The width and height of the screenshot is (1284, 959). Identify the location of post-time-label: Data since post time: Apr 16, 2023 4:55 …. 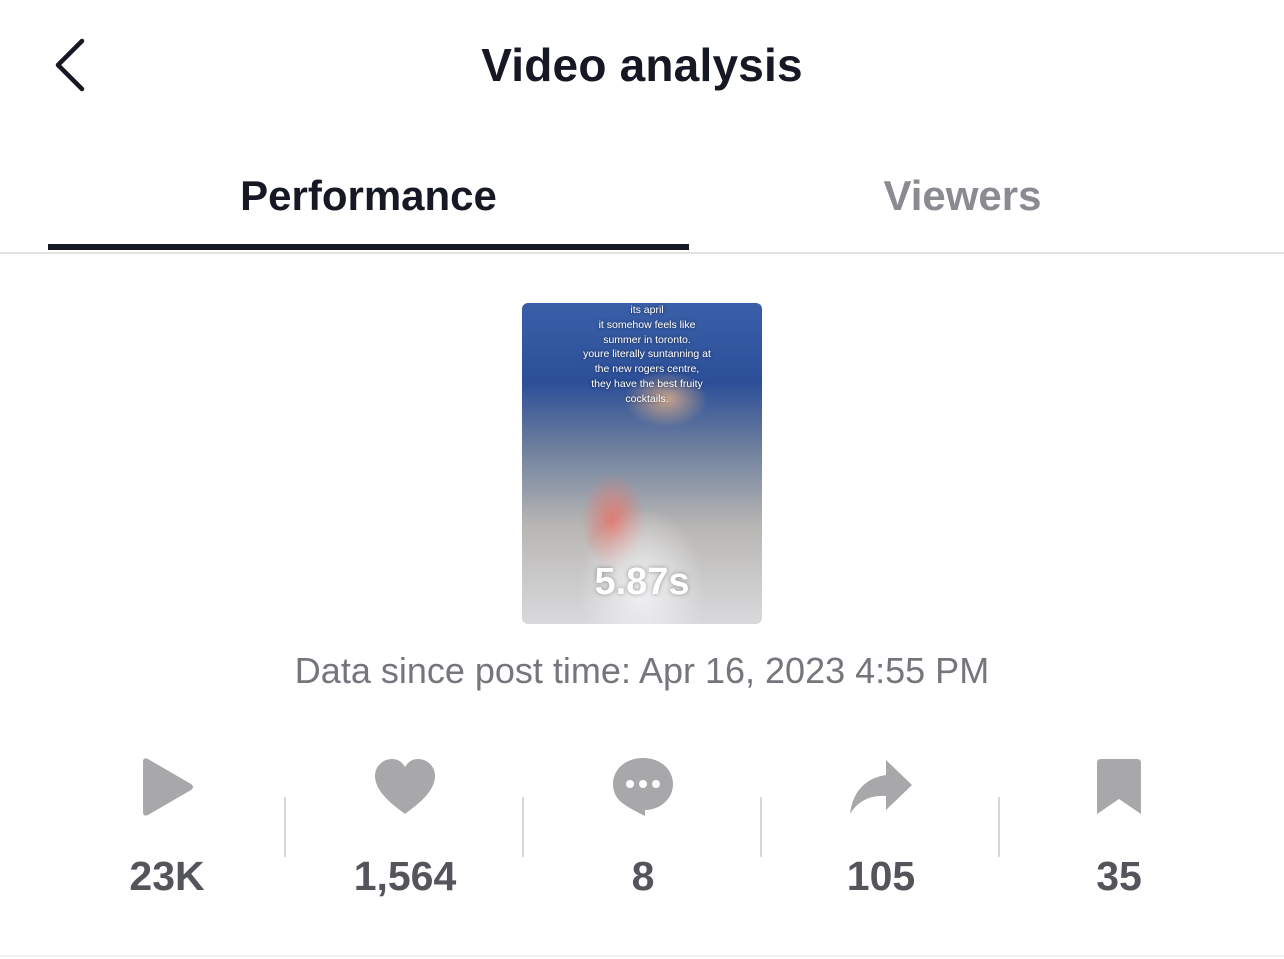
(642, 670).